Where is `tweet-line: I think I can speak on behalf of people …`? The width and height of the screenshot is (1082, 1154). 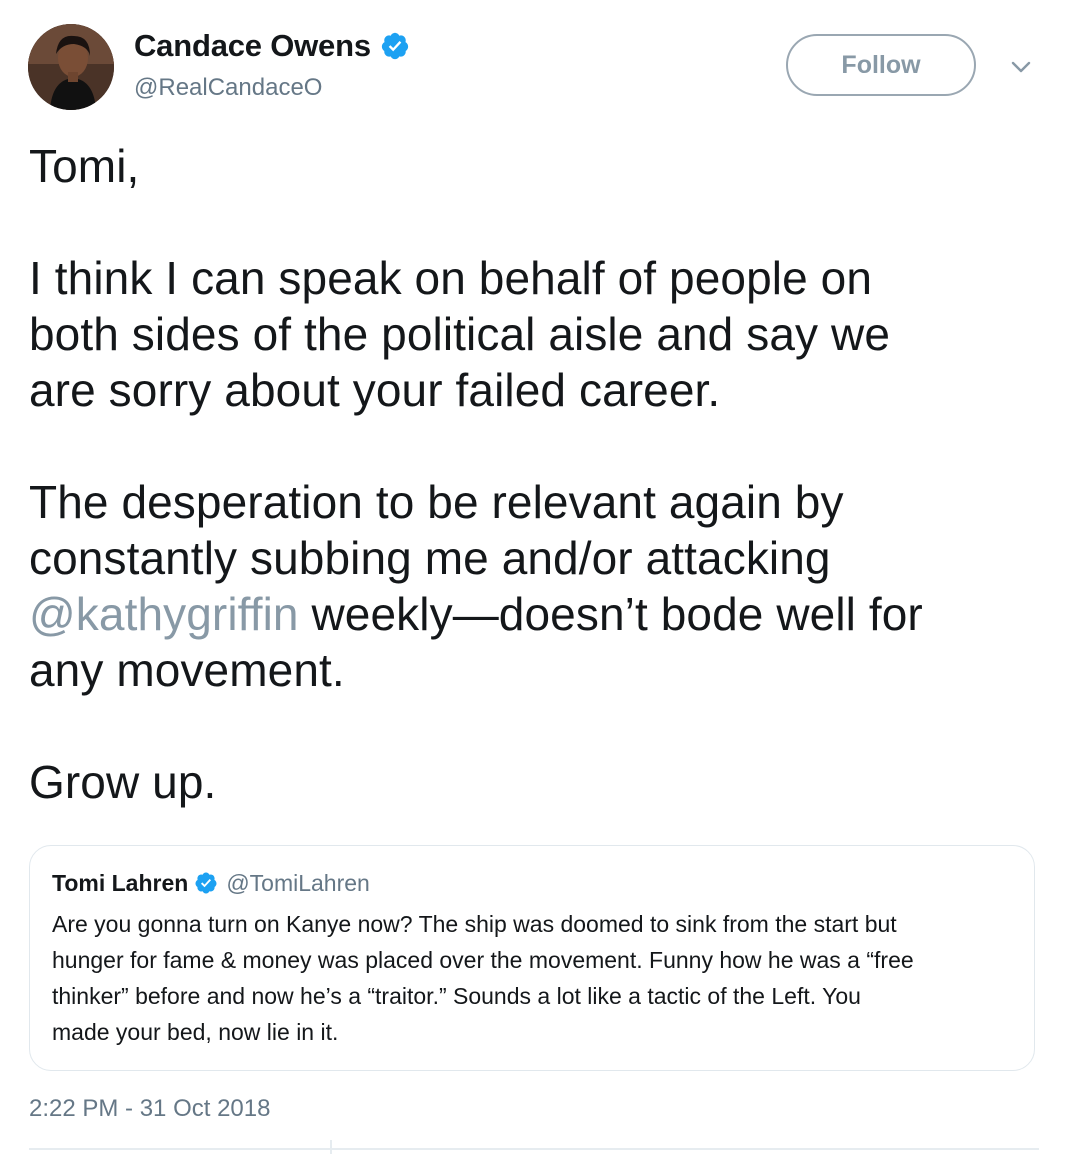
tweet-line: I think I can speak on behalf of people … is located at coordinates (451, 278).